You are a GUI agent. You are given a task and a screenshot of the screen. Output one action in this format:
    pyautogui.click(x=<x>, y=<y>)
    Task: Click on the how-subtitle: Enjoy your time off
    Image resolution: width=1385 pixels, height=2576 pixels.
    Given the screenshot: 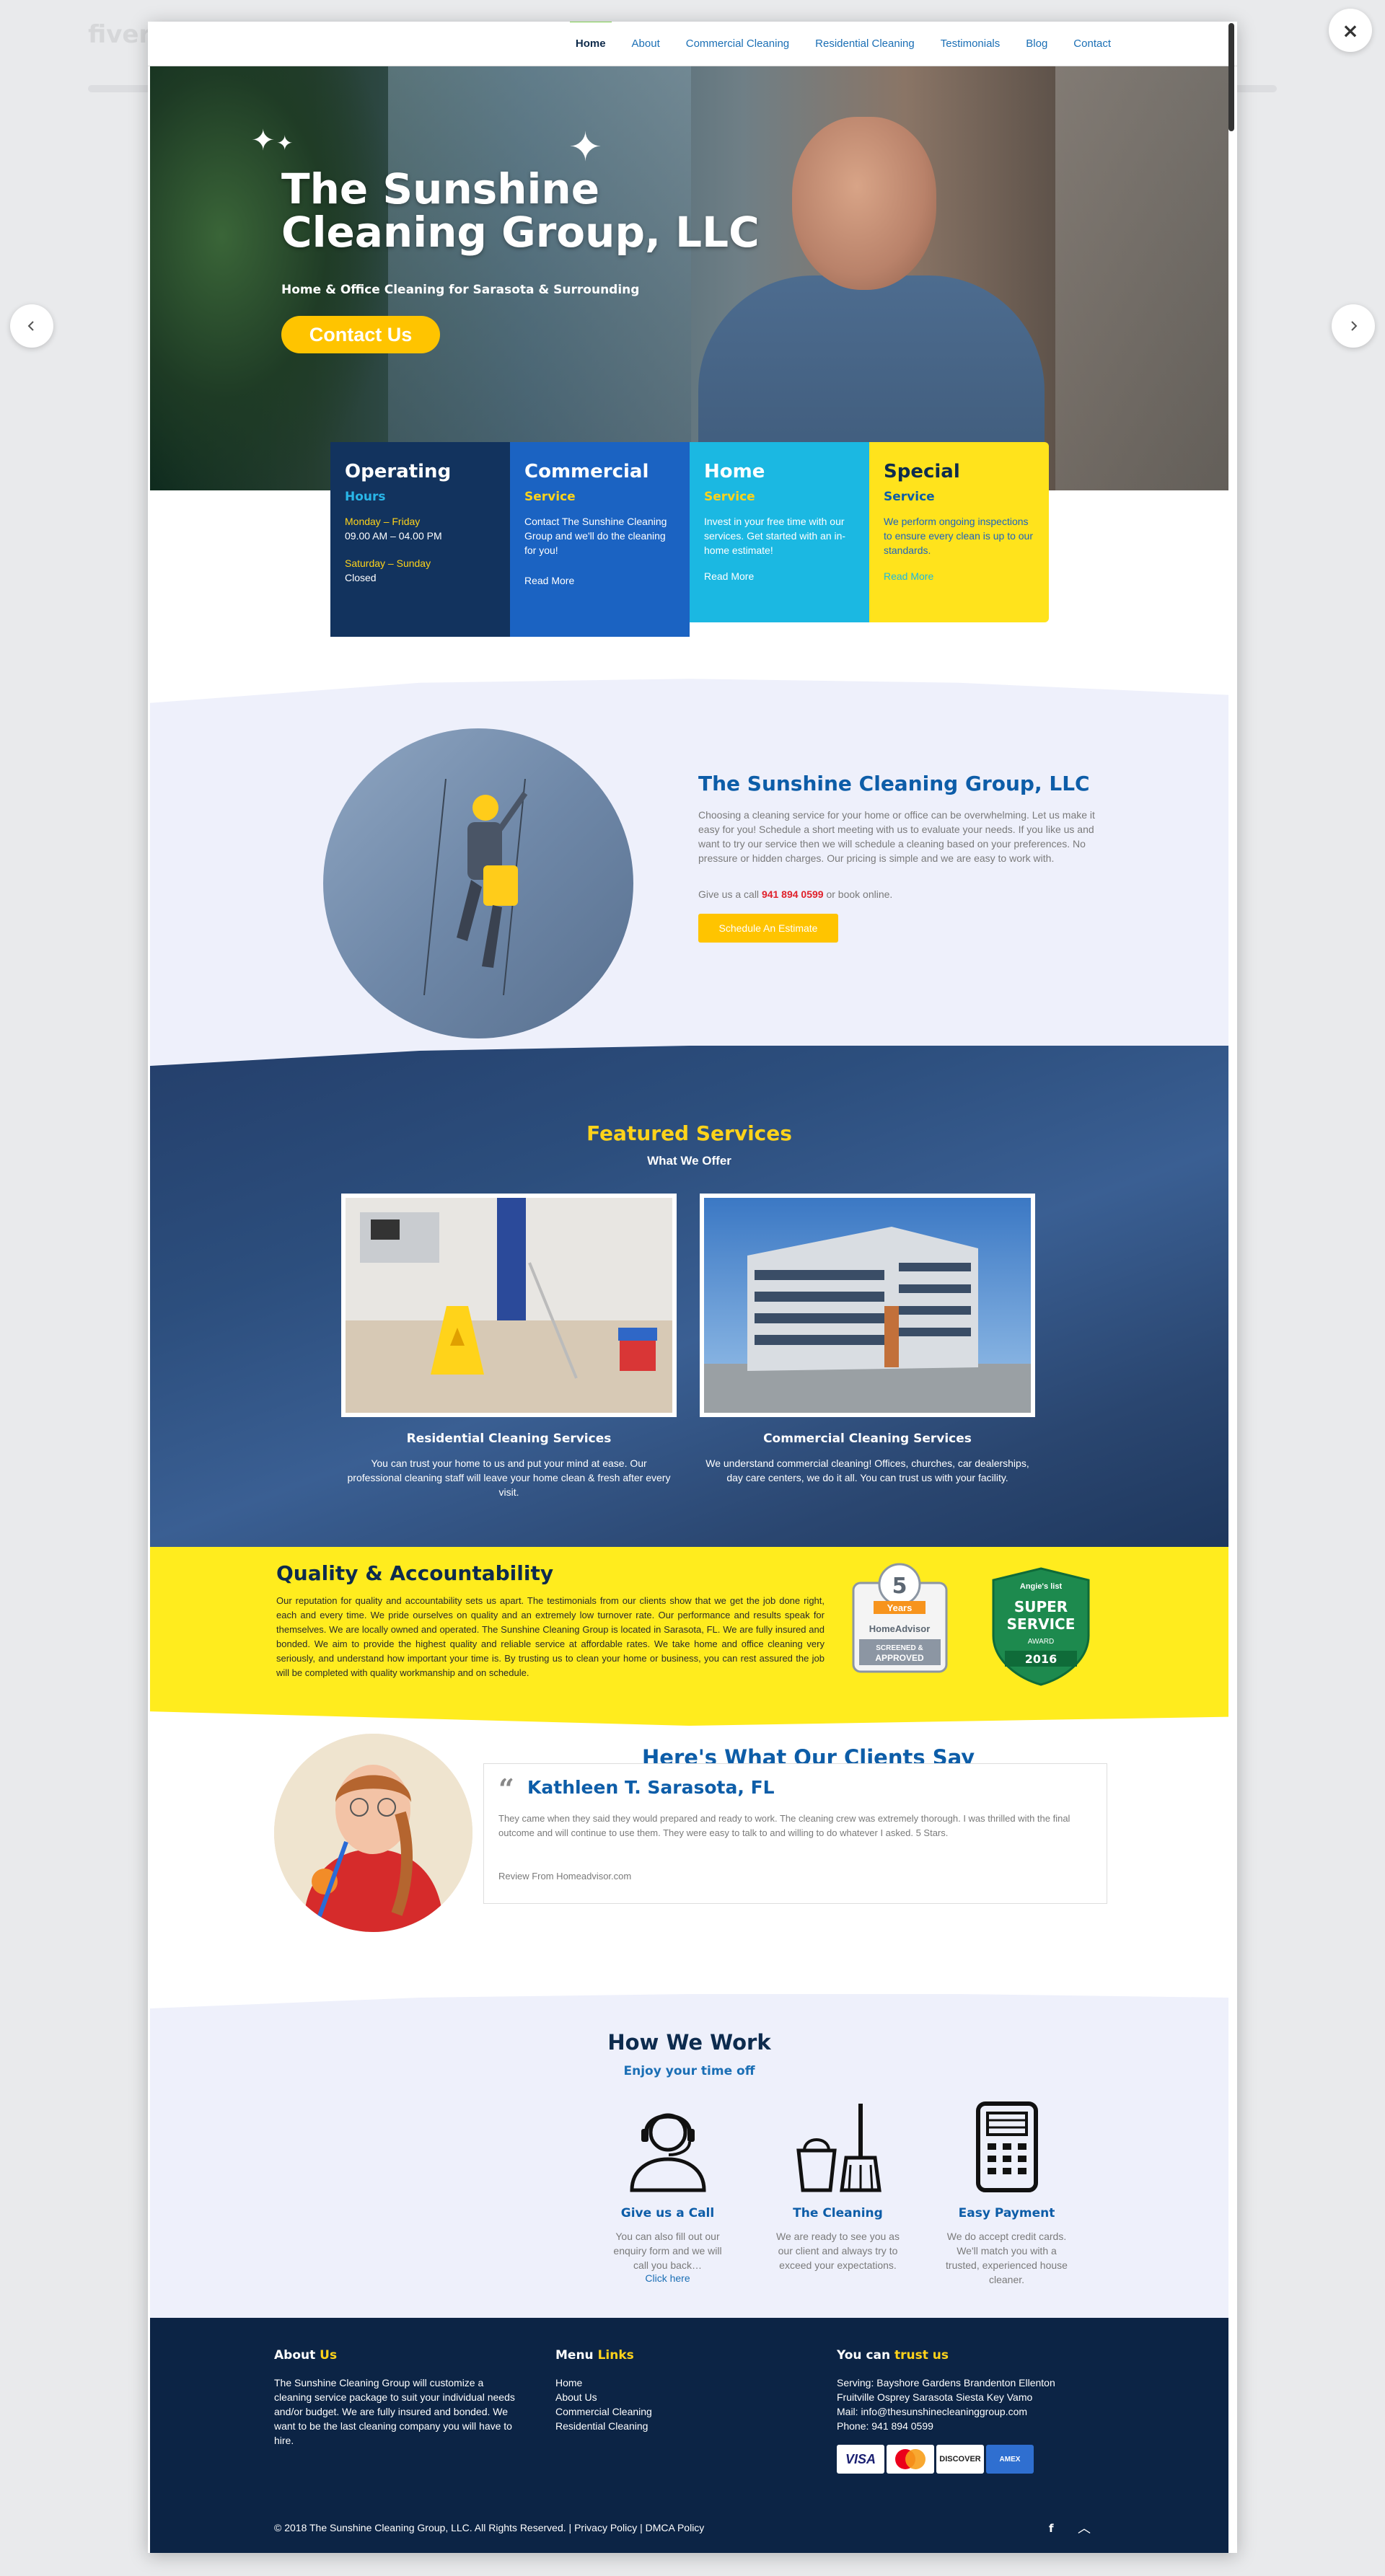 What is the action you would take?
    pyautogui.click(x=689, y=2071)
    